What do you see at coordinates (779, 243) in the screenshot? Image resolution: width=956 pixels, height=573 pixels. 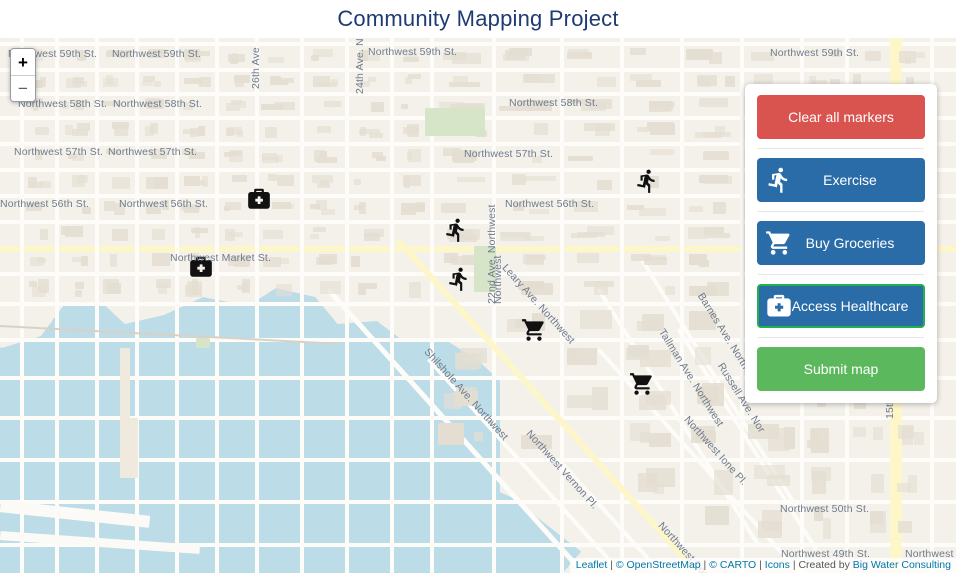 I see `cart-icon` at bounding box center [779, 243].